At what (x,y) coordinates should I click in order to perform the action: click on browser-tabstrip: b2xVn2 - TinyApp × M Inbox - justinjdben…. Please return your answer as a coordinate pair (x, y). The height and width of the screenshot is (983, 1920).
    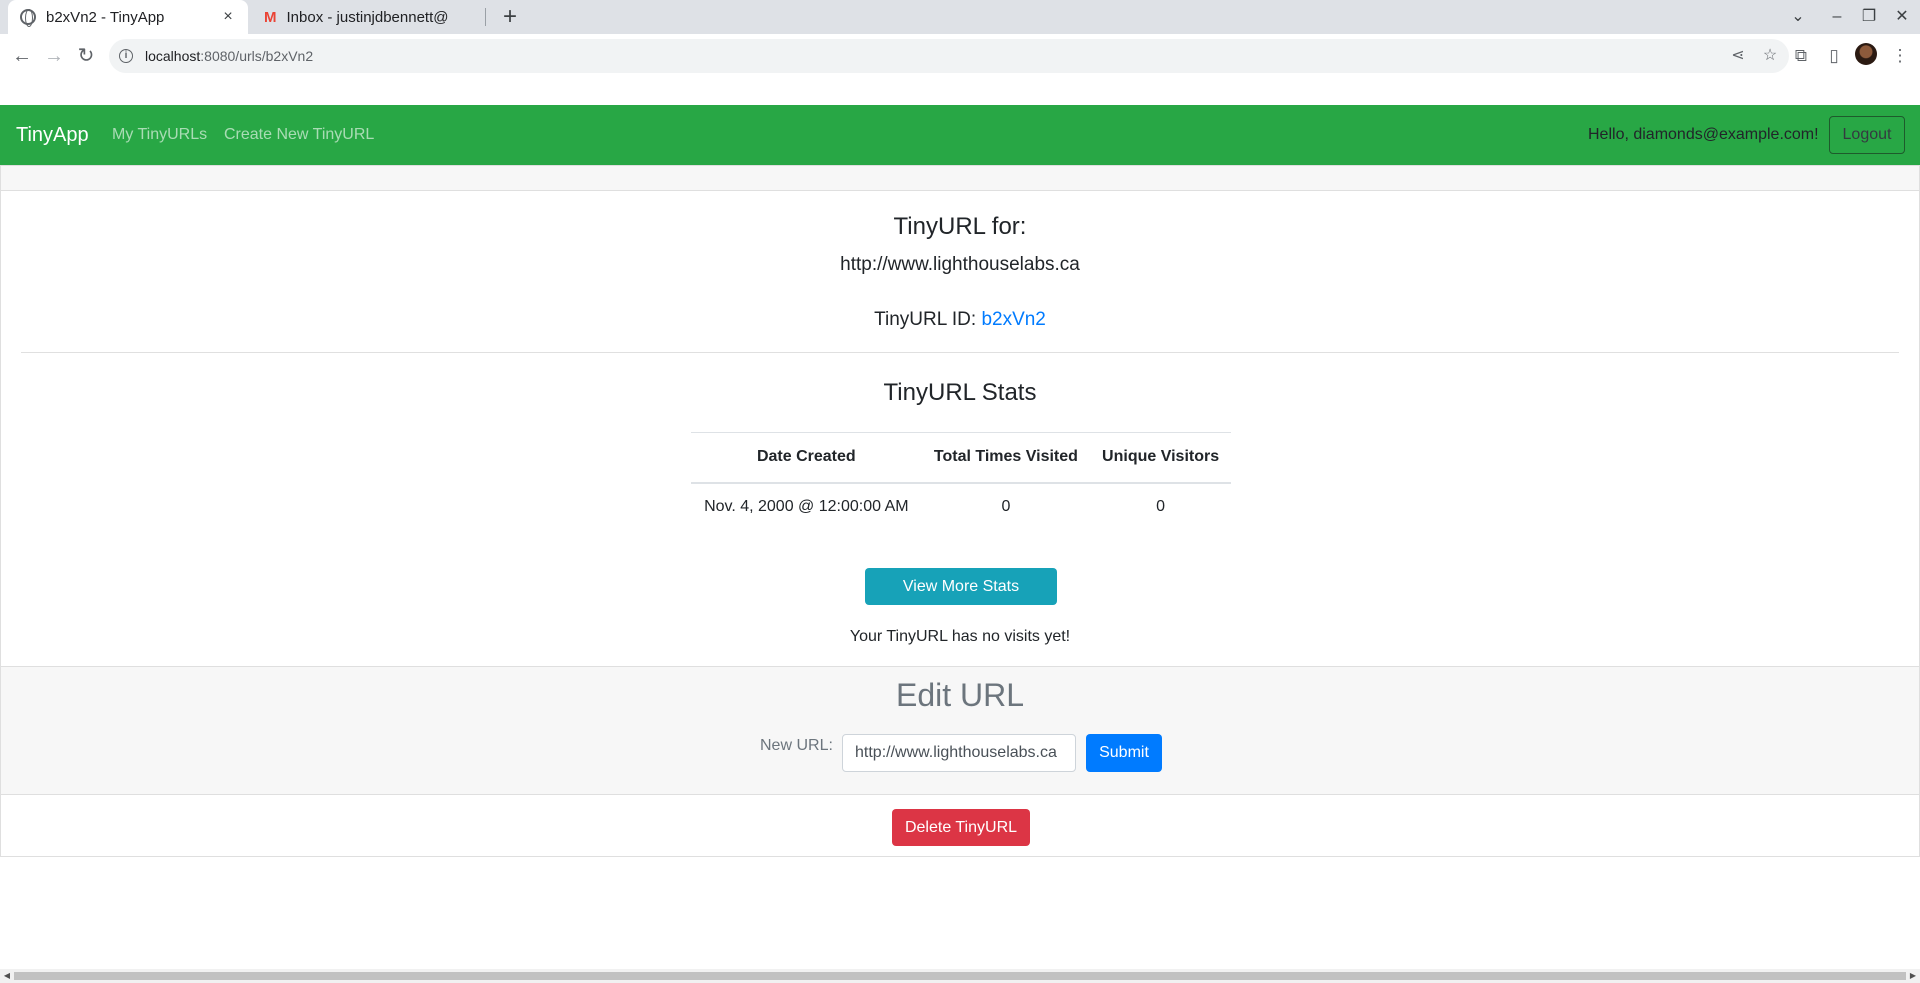
    Looking at the image, I should click on (960, 17).